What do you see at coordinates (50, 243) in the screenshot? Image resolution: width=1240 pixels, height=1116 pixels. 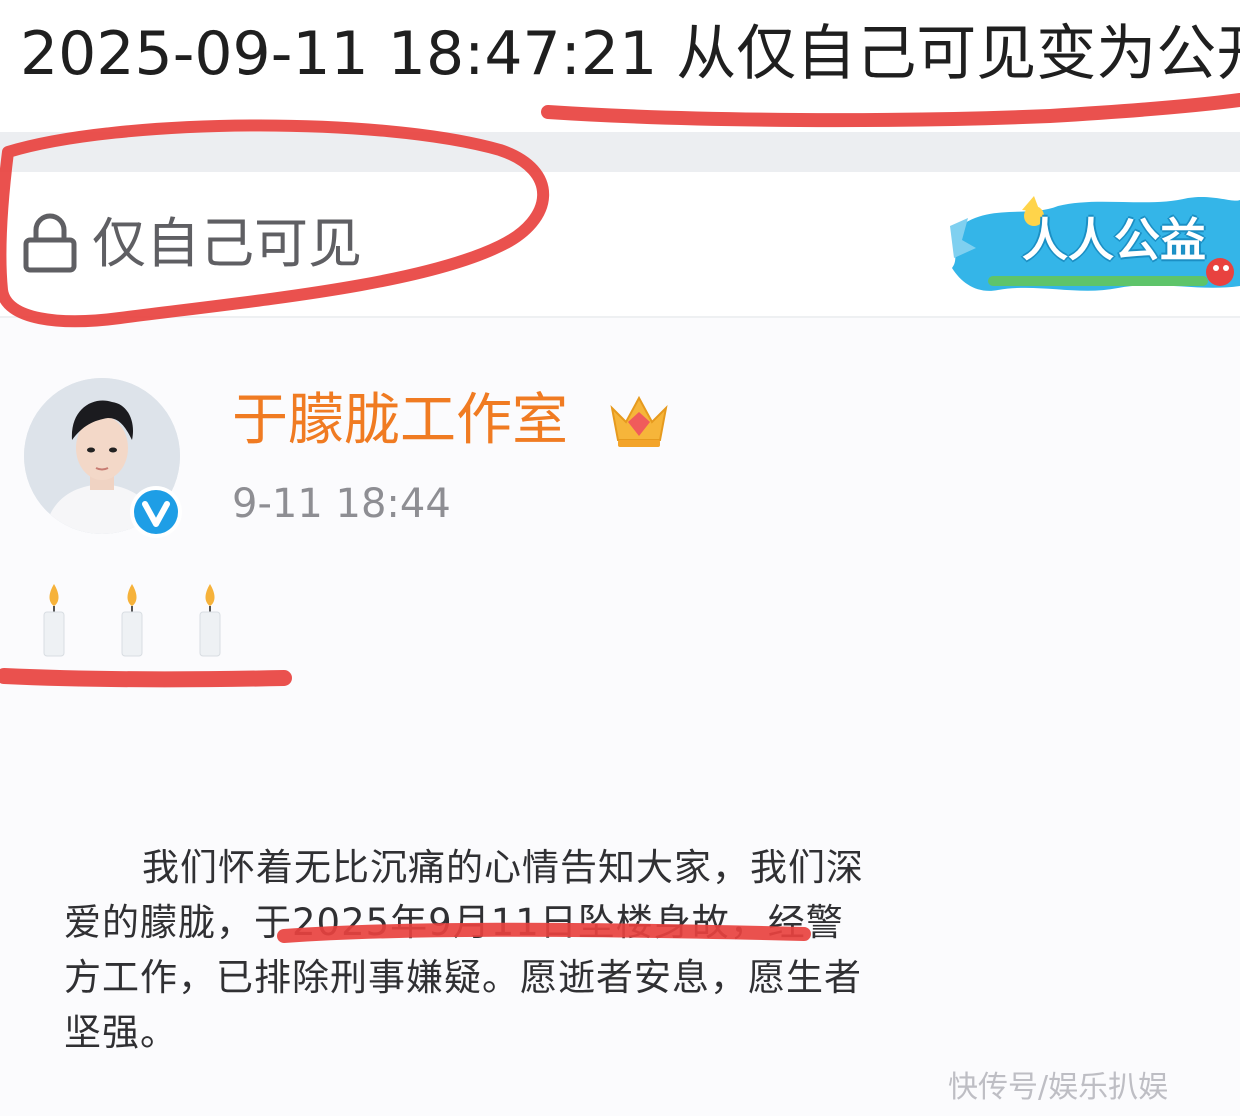 I see `lock-icon` at bounding box center [50, 243].